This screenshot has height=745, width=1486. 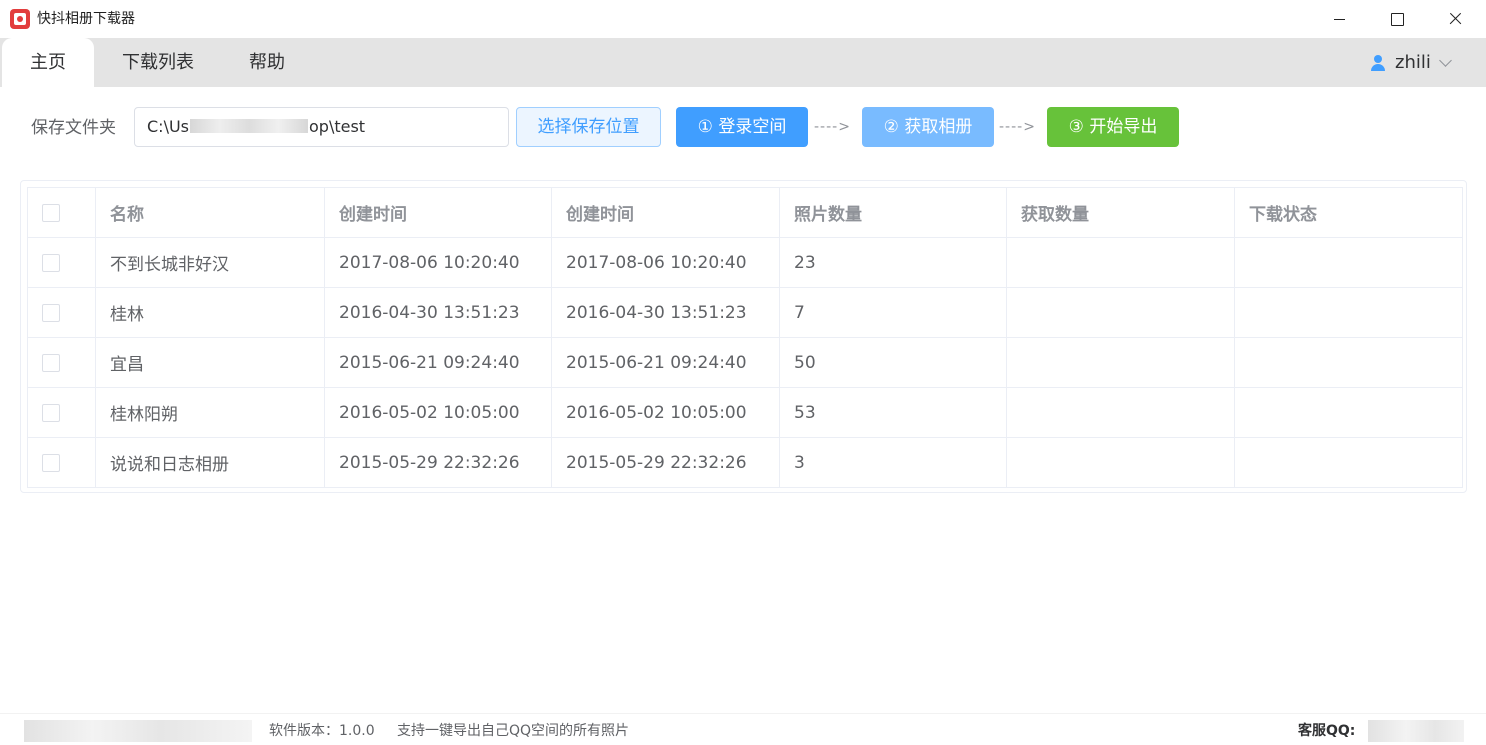 What do you see at coordinates (51, 212) in the screenshot?
I see `select-all-checkbox` at bounding box center [51, 212].